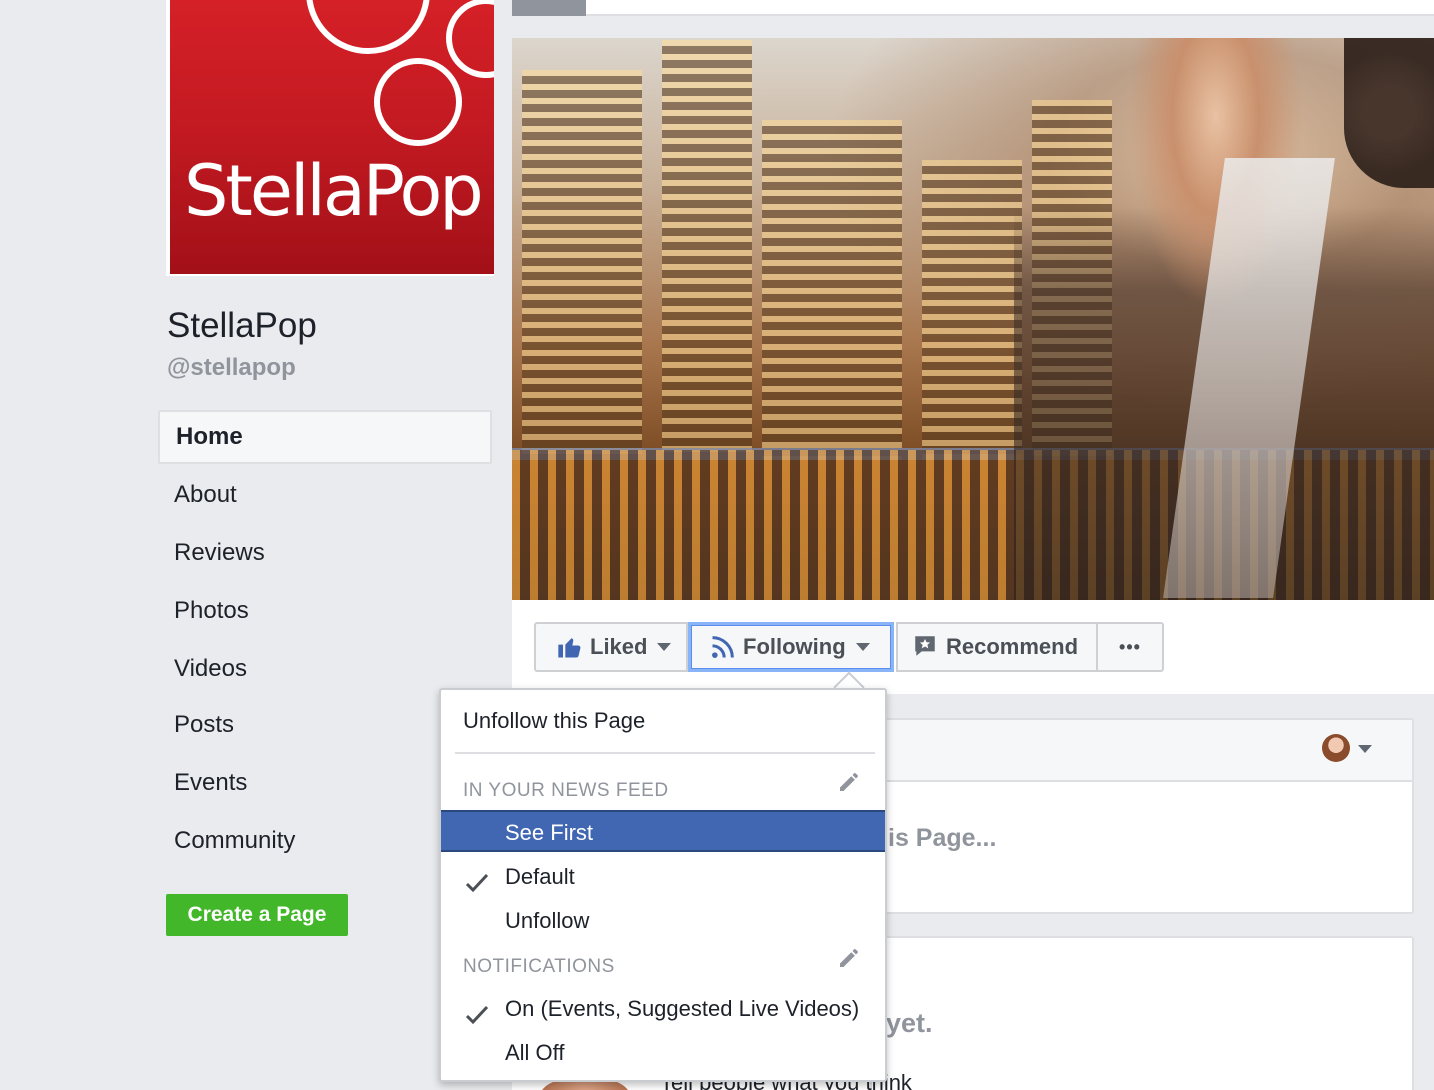  Describe the element at coordinates (325, 613) in the screenshot. I see `nav-item-photos: Photos` at that location.